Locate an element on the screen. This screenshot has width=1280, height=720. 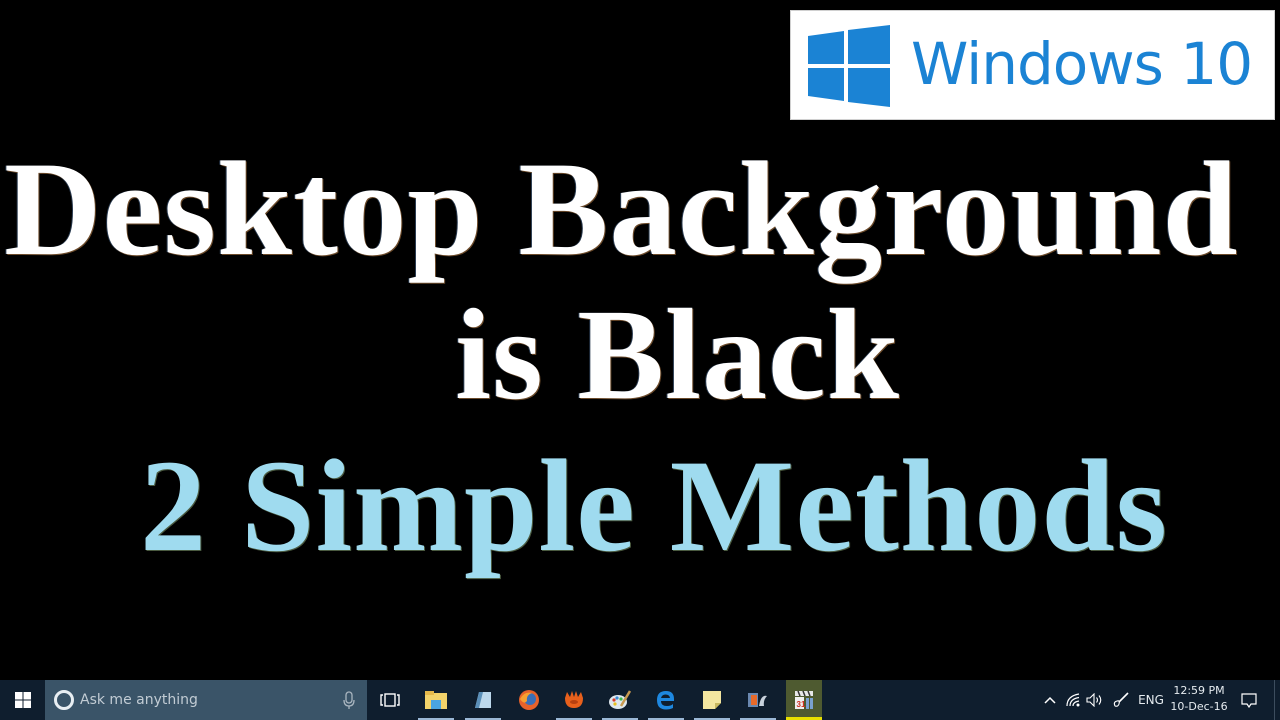
windows-10-logo: Windows 10 is located at coordinates (1032, 65).